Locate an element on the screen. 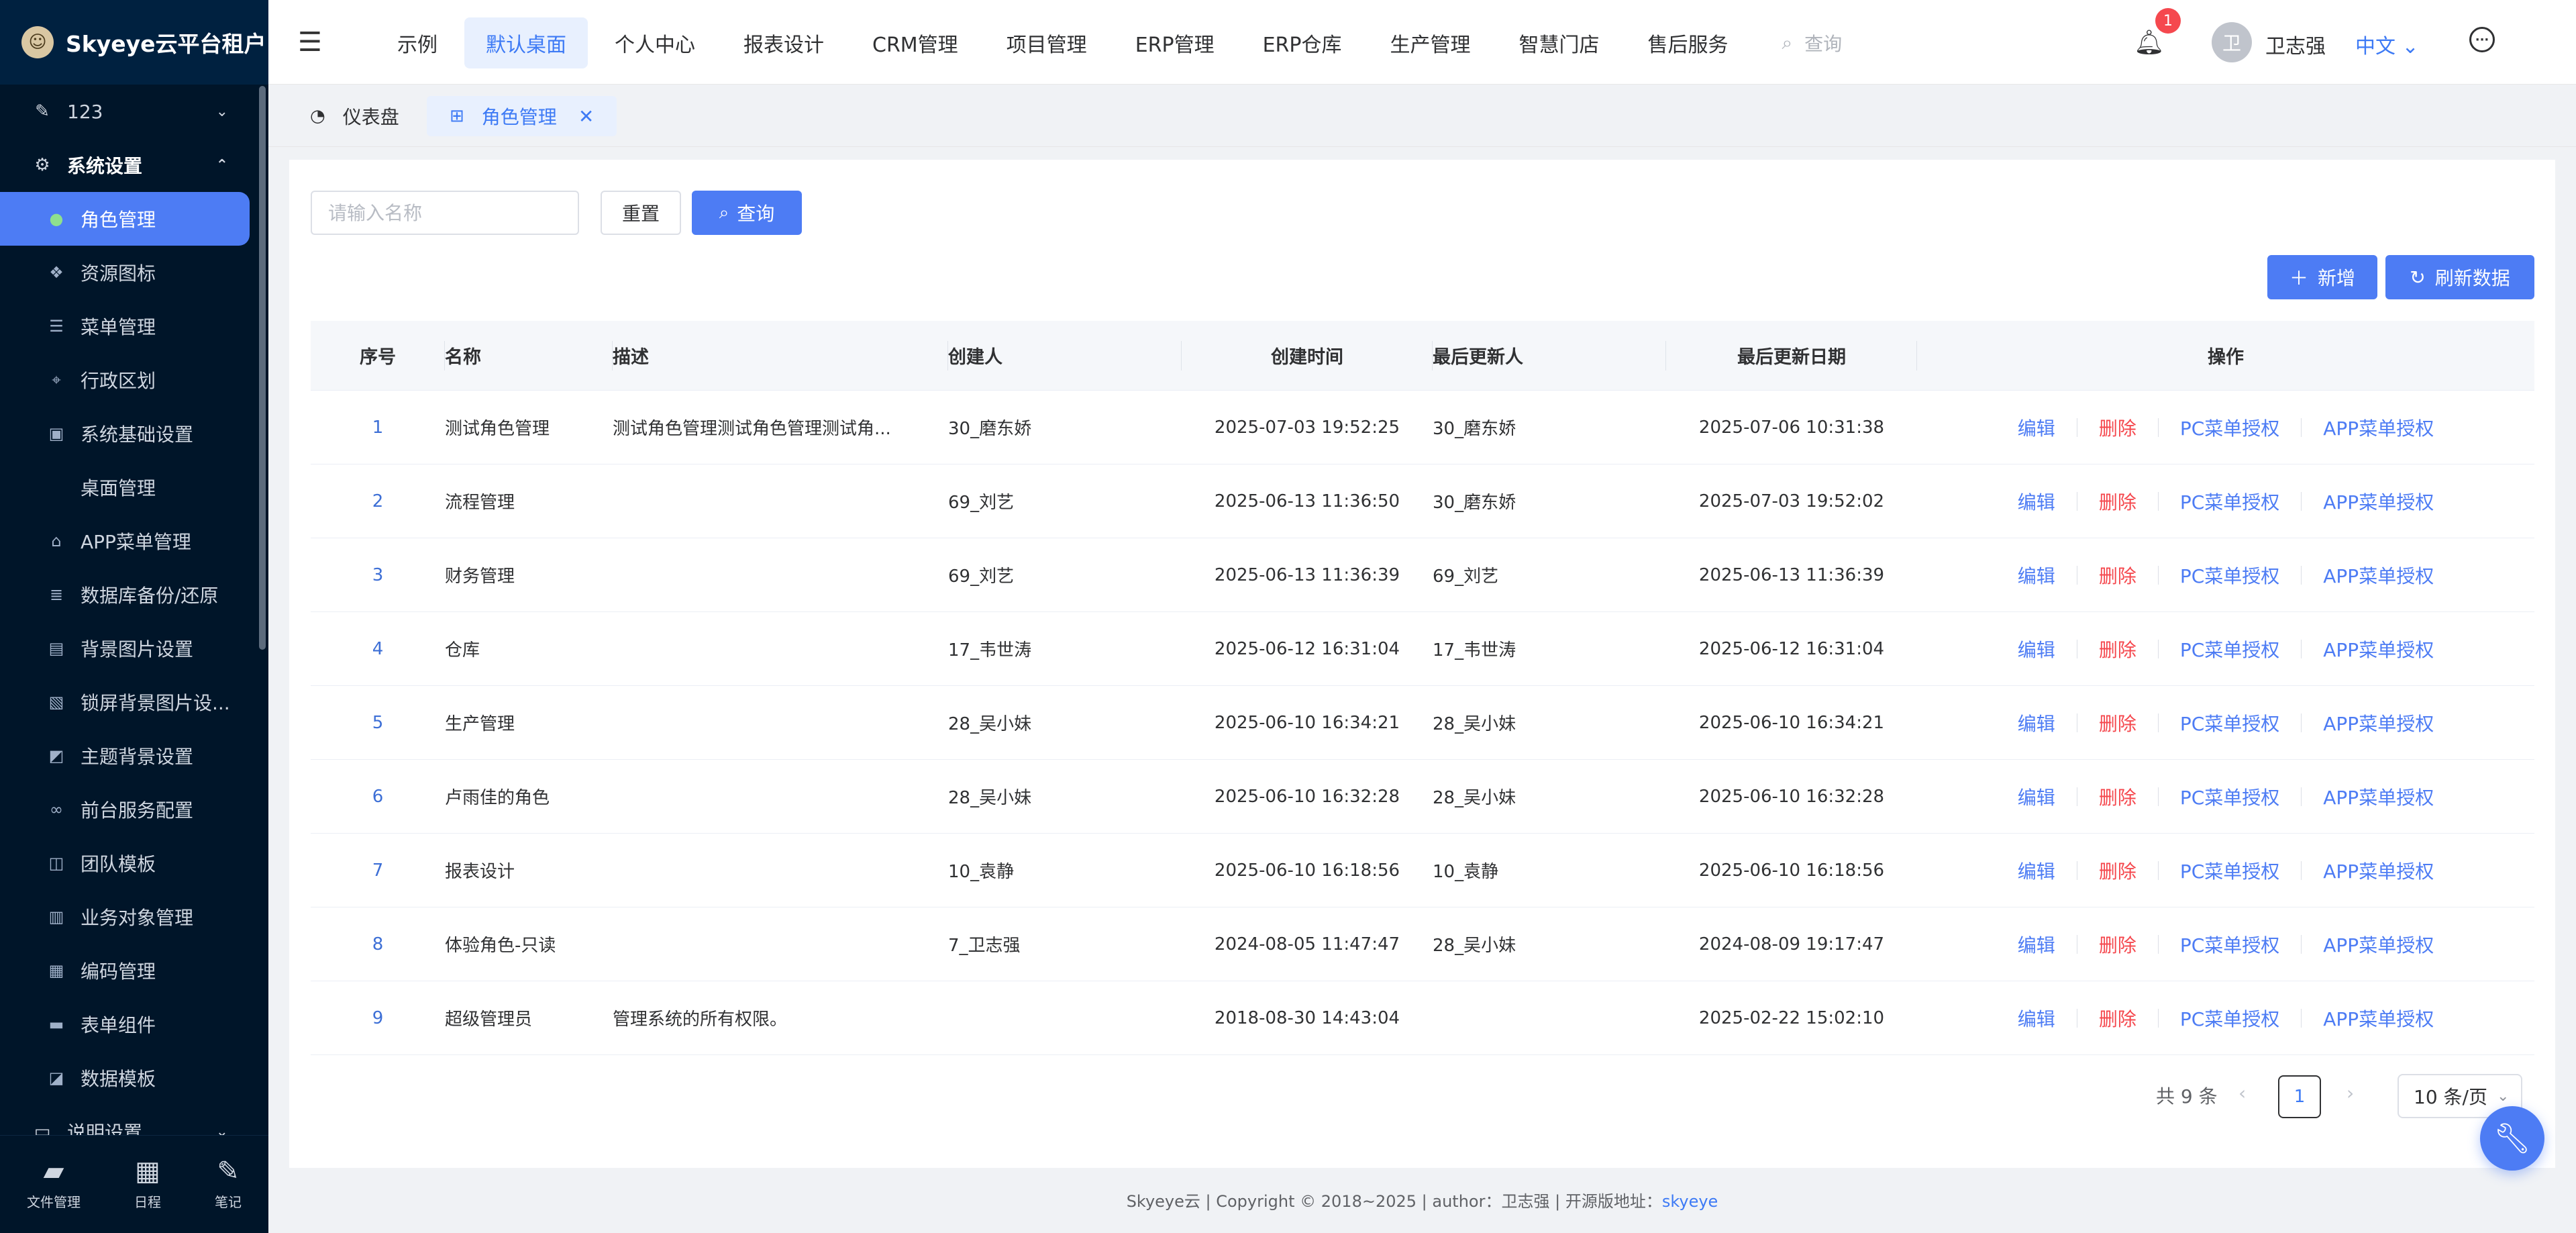 The image size is (2576, 1233). footer-link: skyeye is located at coordinates (1690, 1201).